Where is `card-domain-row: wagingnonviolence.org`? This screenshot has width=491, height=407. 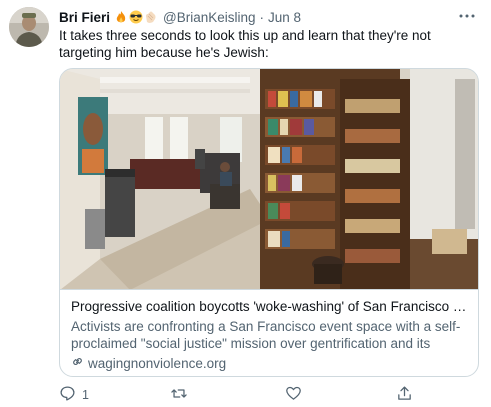
card-domain-row: wagingnonviolence.org is located at coordinates (270, 363).